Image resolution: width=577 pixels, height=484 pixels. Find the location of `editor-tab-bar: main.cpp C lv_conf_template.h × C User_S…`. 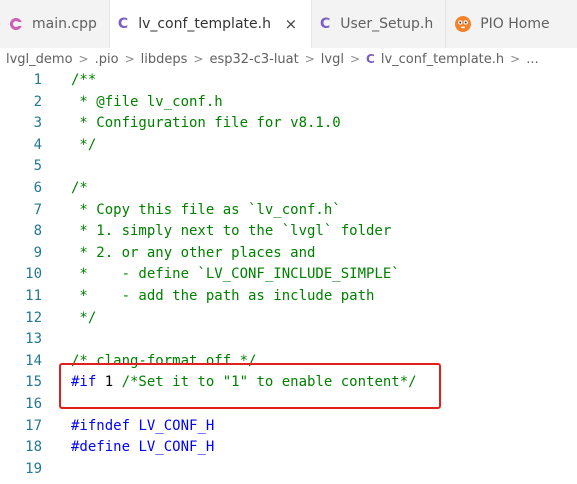

editor-tab-bar: main.cpp C lv_conf_template.h × C User_S… is located at coordinates (288, 24).